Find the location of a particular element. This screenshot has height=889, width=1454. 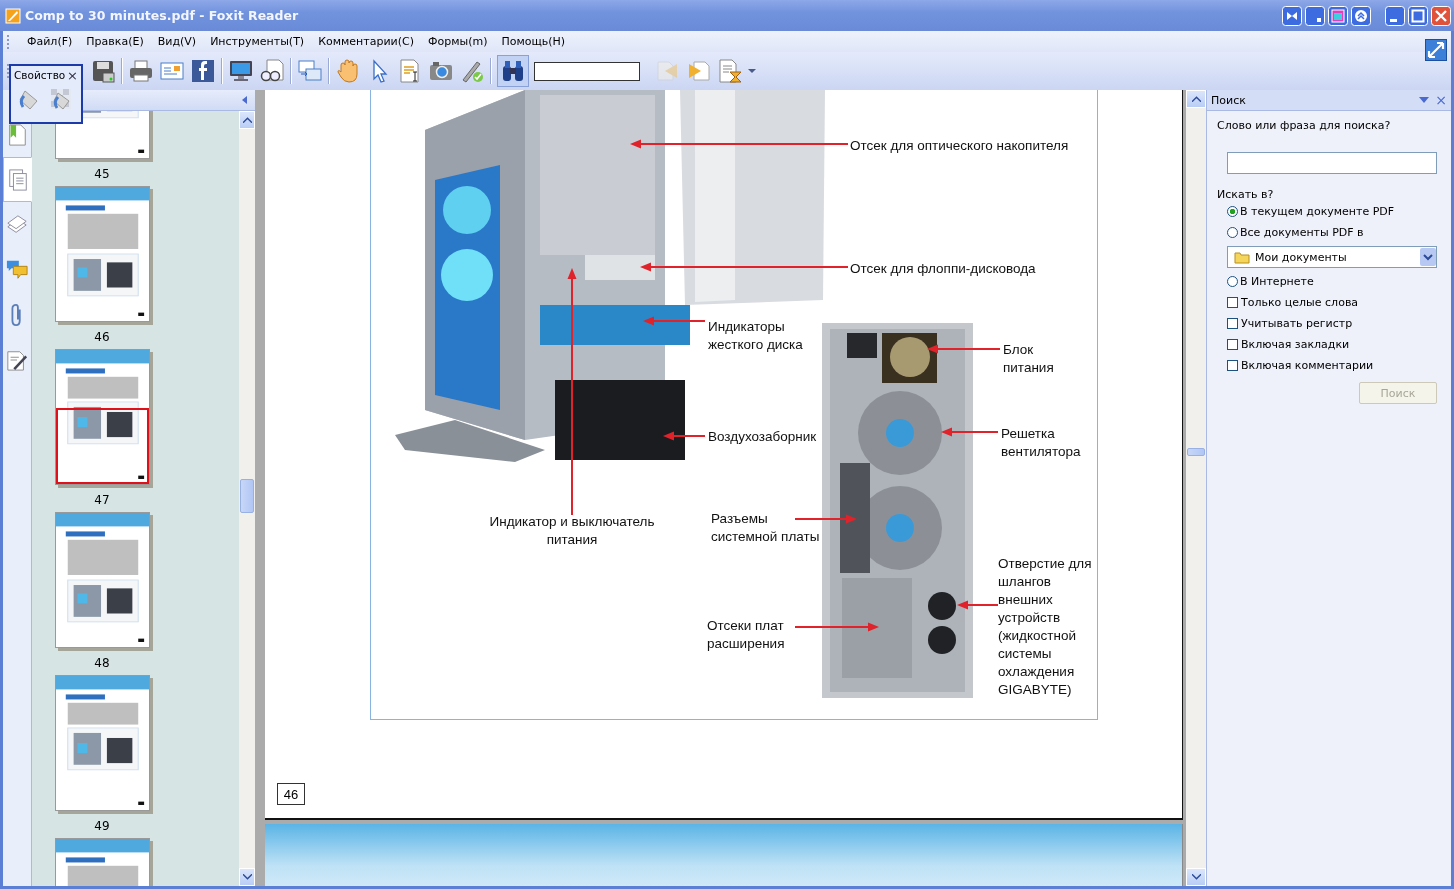

color-palette-icon is located at coordinates (1338, 15).